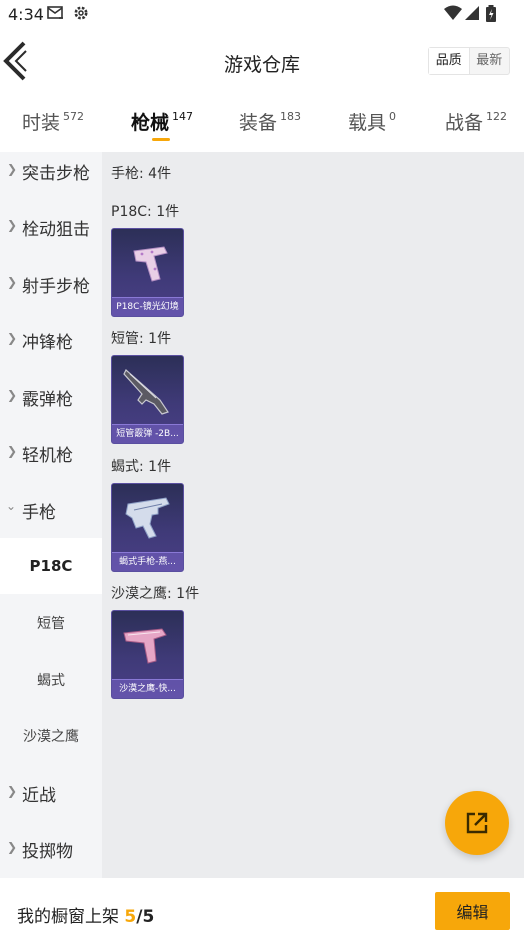 This screenshot has height=943, width=524. Describe the element at coordinates (150, 264) in the screenshot. I see `pistol-skin-image` at that location.